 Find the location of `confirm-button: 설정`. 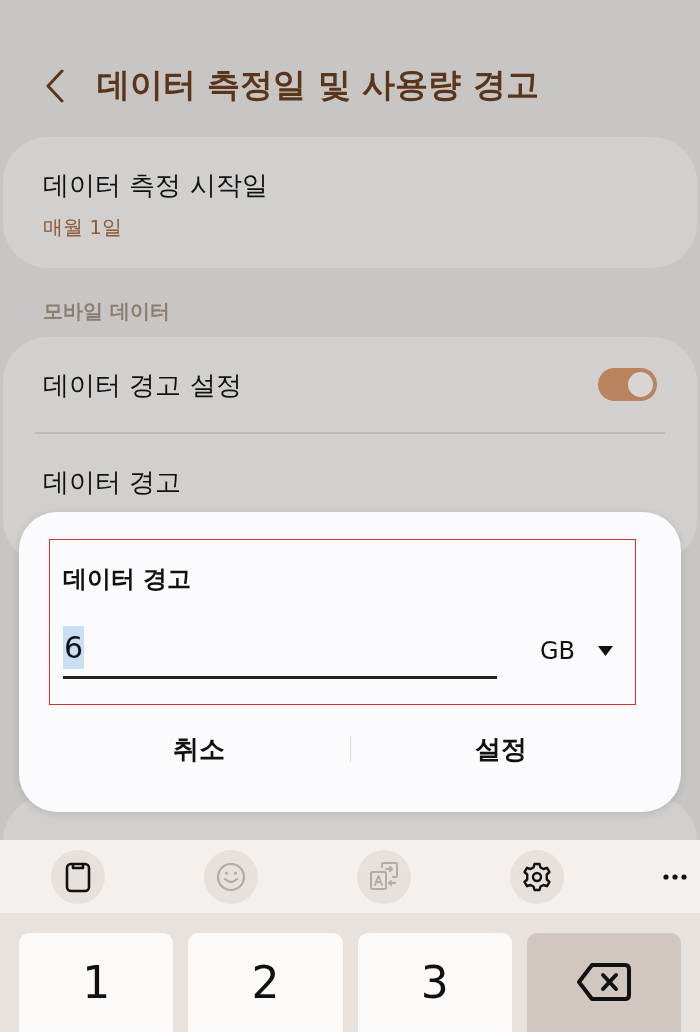

confirm-button: 설정 is located at coordinates (500, 749).